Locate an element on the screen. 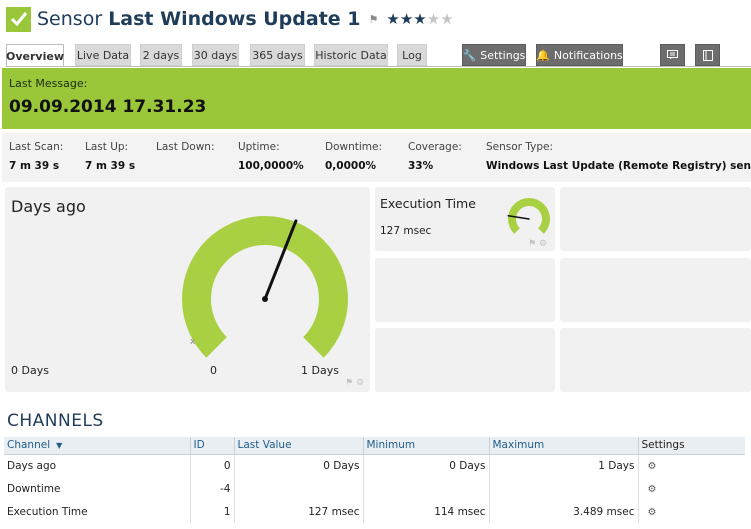 The image size is (751, 529). stat-value: 33% is located at coordinates (421, 166).